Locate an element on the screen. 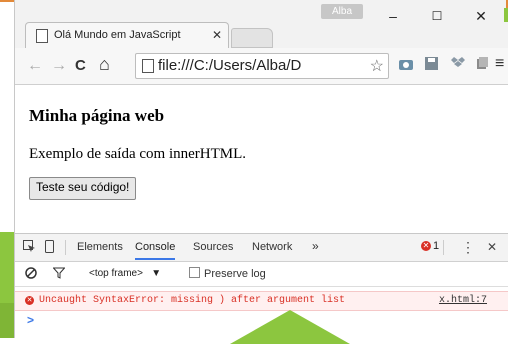 The height and width of the screenshot is (344, 508). tab-console: Console is located at coordinates (155, 250).